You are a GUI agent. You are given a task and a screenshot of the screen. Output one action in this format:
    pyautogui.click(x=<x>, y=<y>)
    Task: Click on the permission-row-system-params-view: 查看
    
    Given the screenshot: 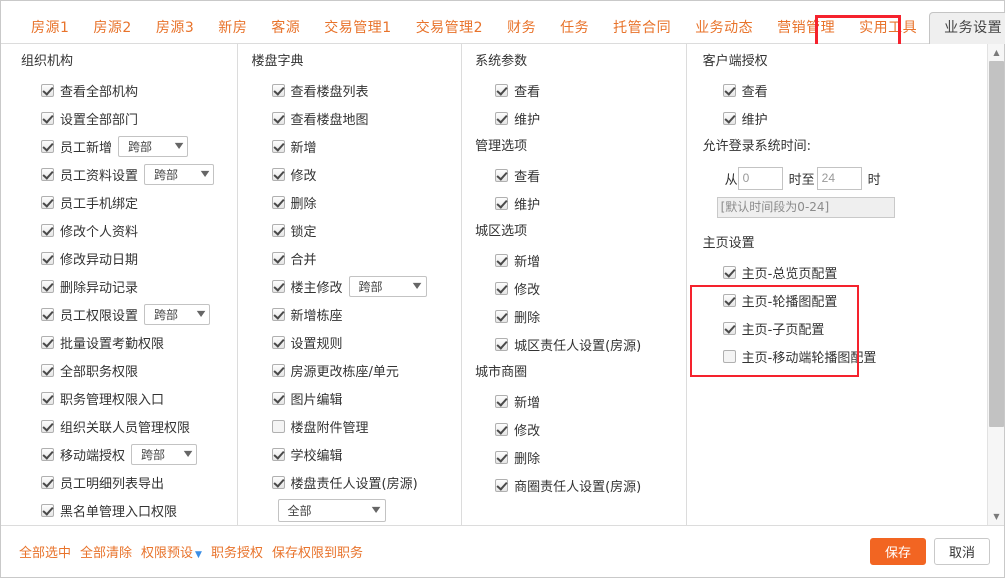 What is the action you would take?
    pyautogui.click(x=580, y=90)
    